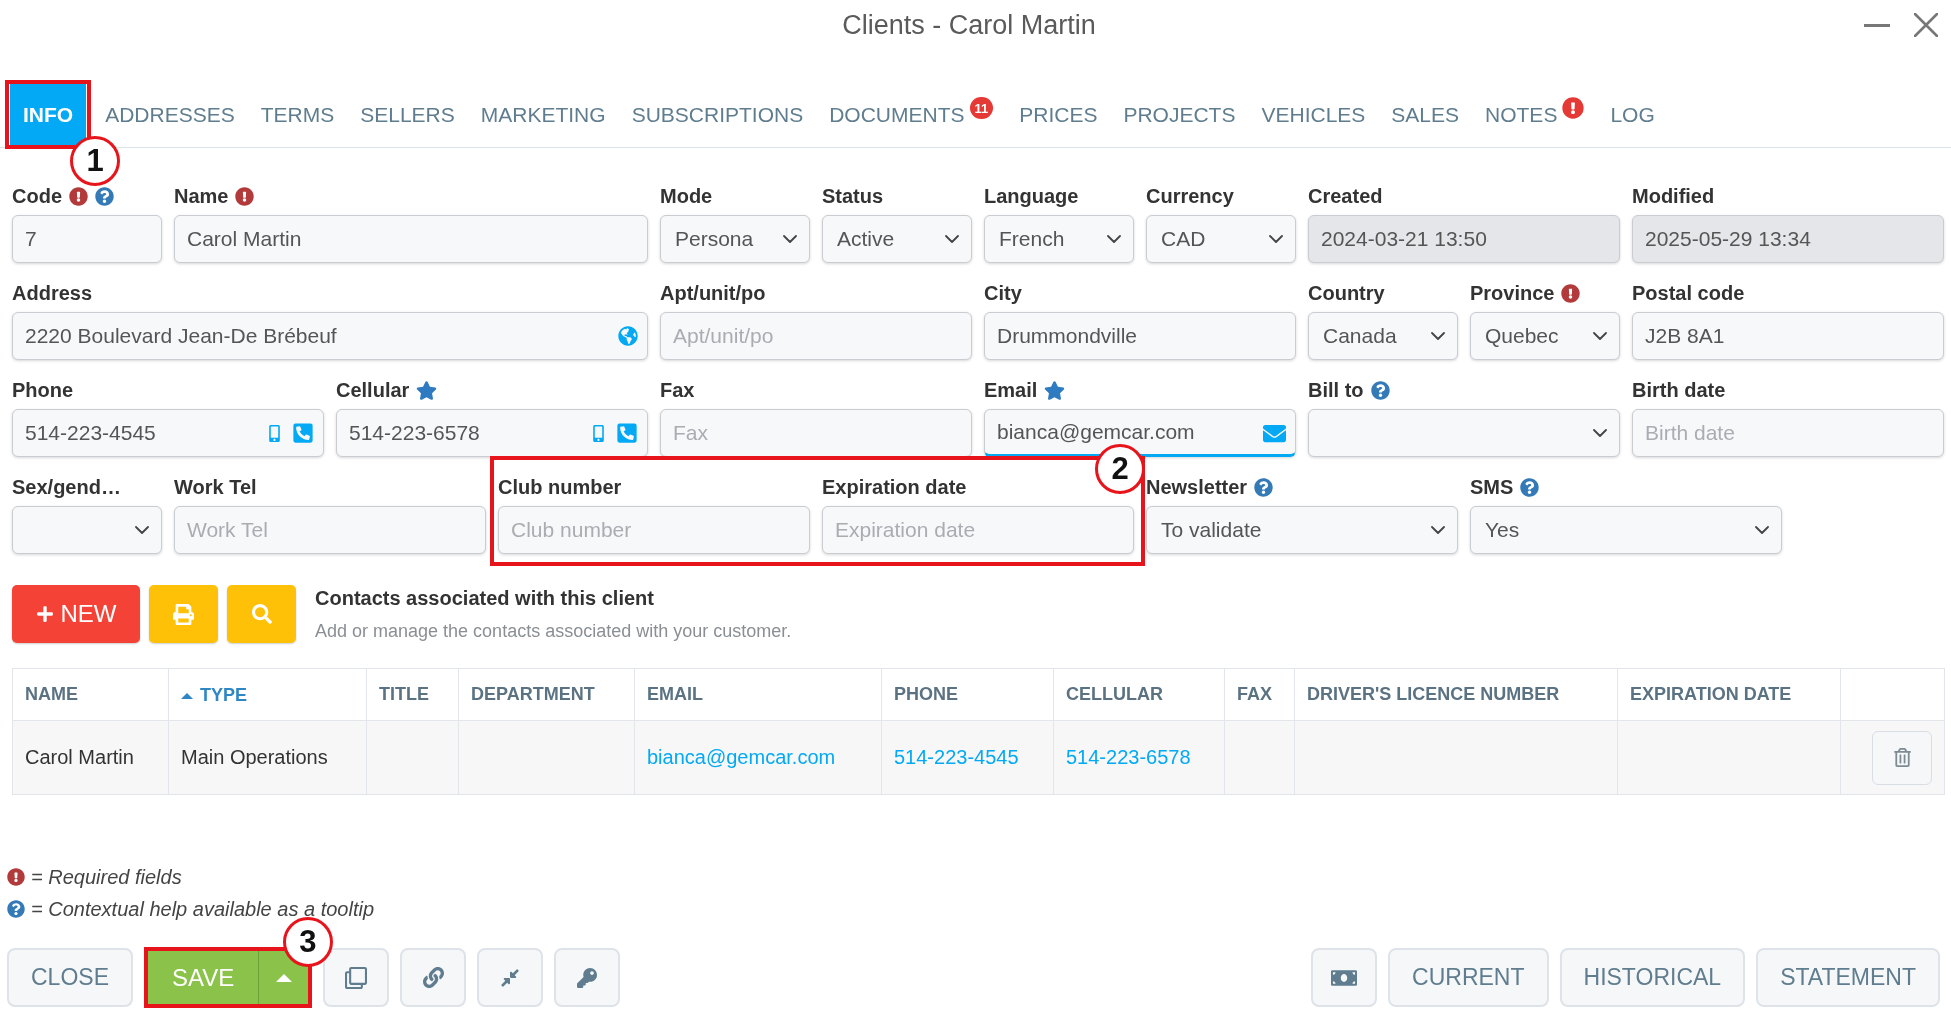 The width and height of the screenshot is (1951, 1016). I want to click on legend-text: = Required fields, so click(106, 877).